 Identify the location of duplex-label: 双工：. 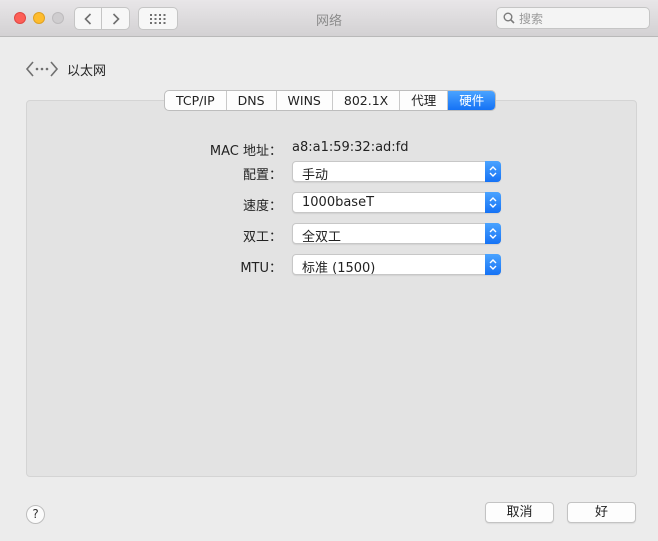
(262, 237).